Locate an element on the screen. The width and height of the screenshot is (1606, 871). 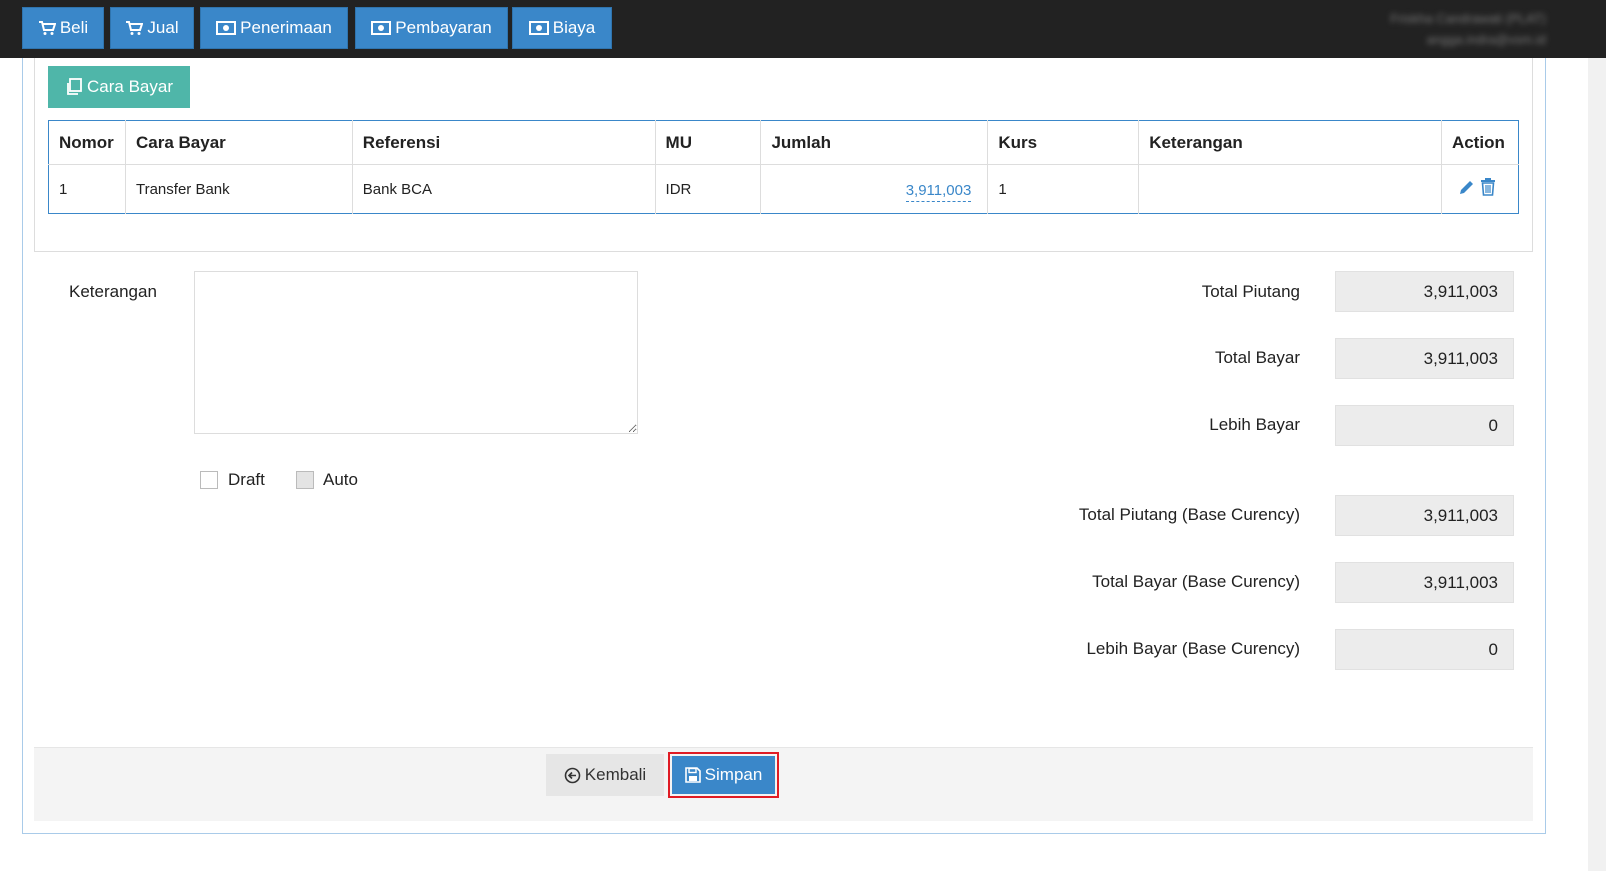
cell-action is located at coordinates (1479, 189).